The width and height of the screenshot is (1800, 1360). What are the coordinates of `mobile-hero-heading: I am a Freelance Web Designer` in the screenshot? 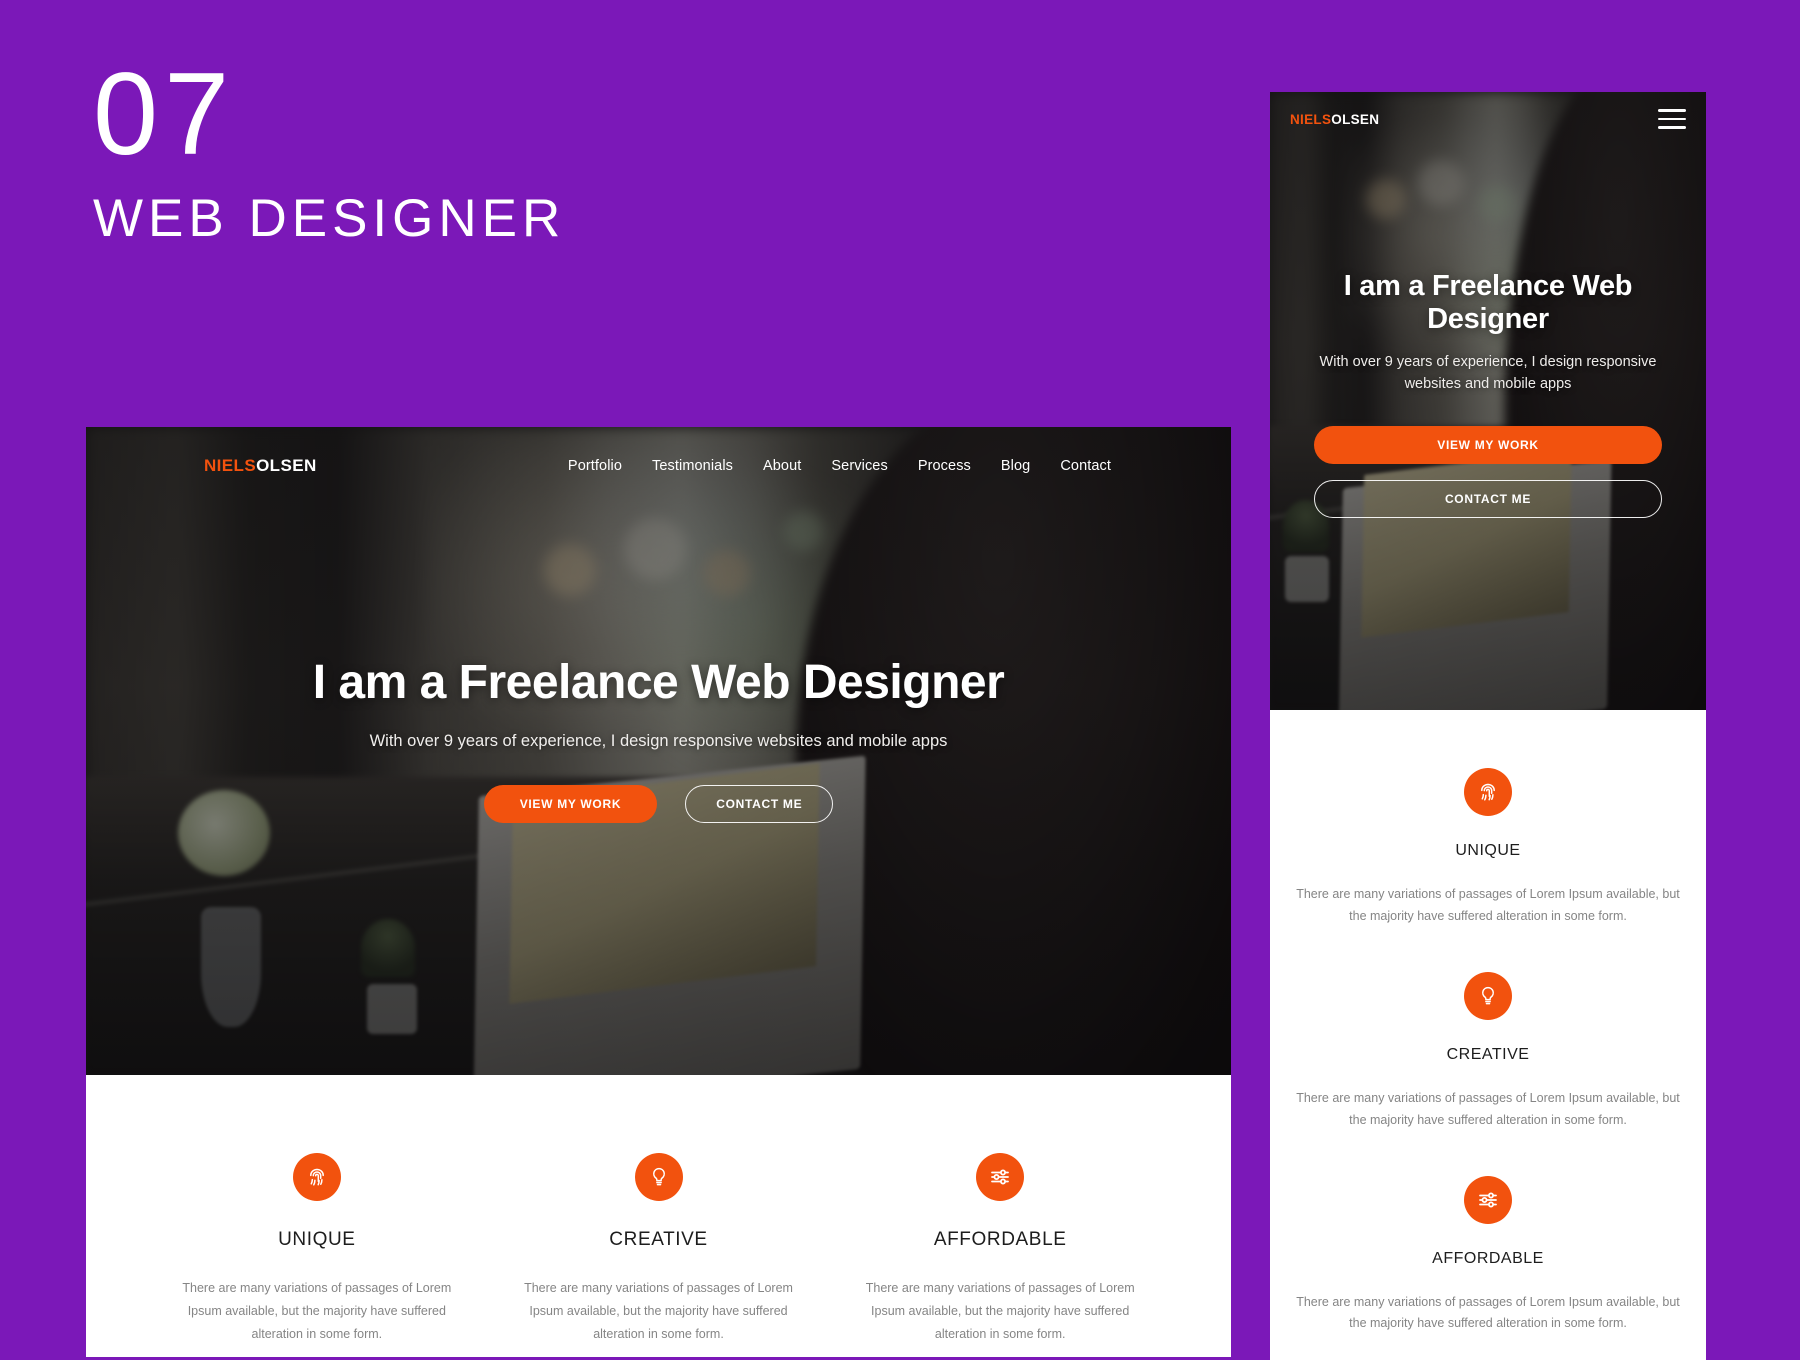 It's located at (1488, 302).